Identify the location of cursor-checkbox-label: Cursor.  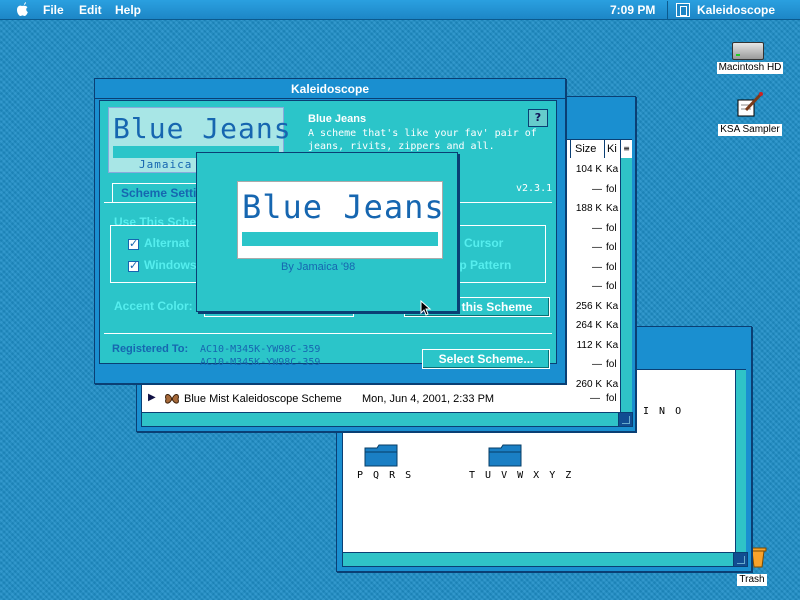
(484, 243).